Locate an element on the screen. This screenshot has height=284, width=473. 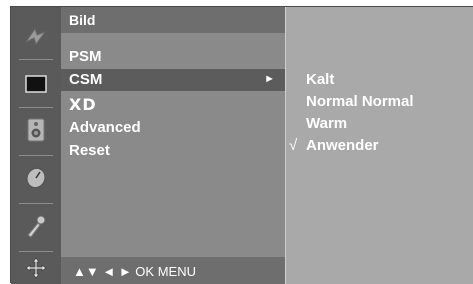
picture-icon is located at coordinates (36, 36).